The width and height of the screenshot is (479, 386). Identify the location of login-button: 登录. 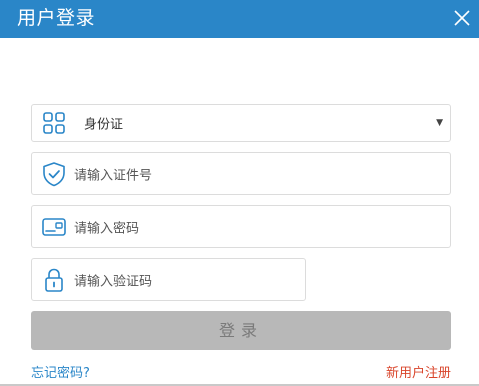
(241, 330).